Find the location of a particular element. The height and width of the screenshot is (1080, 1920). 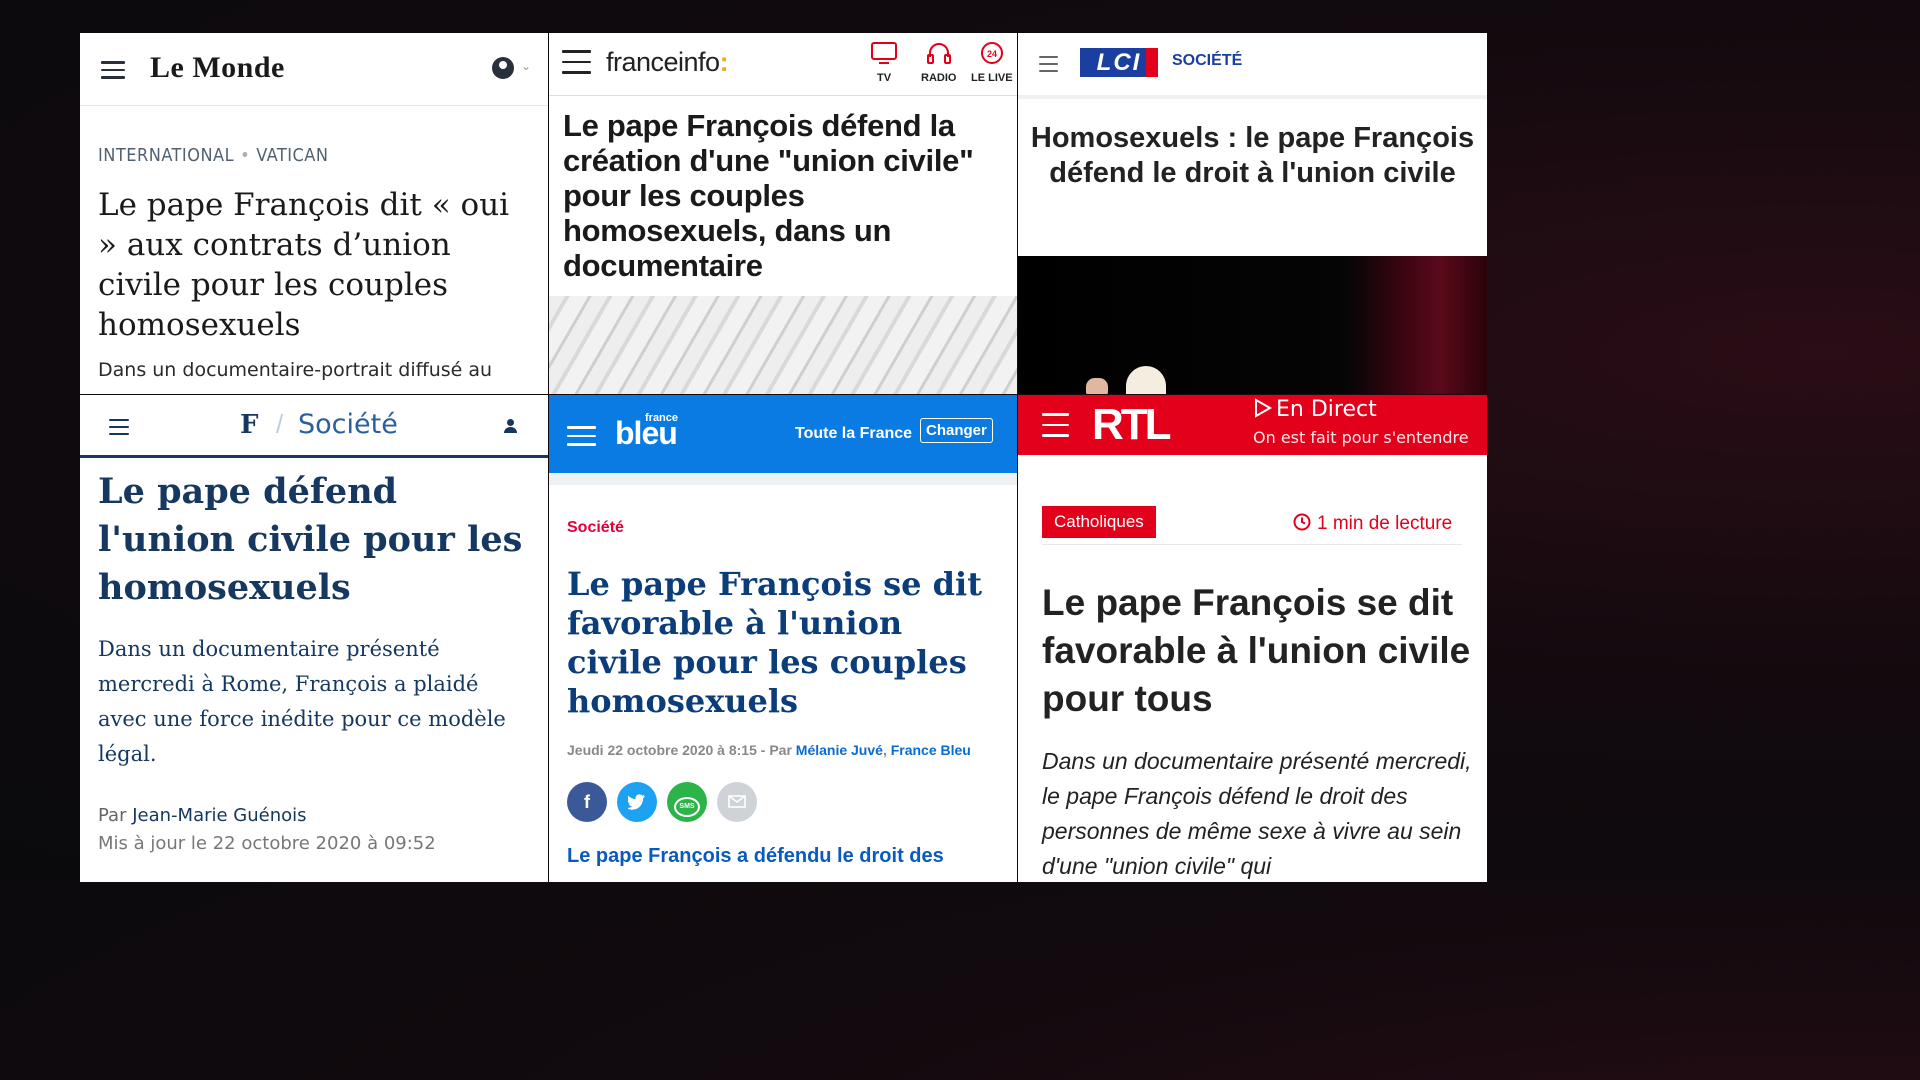

lci-logo: LCI is located at coordinates (1119, 62).